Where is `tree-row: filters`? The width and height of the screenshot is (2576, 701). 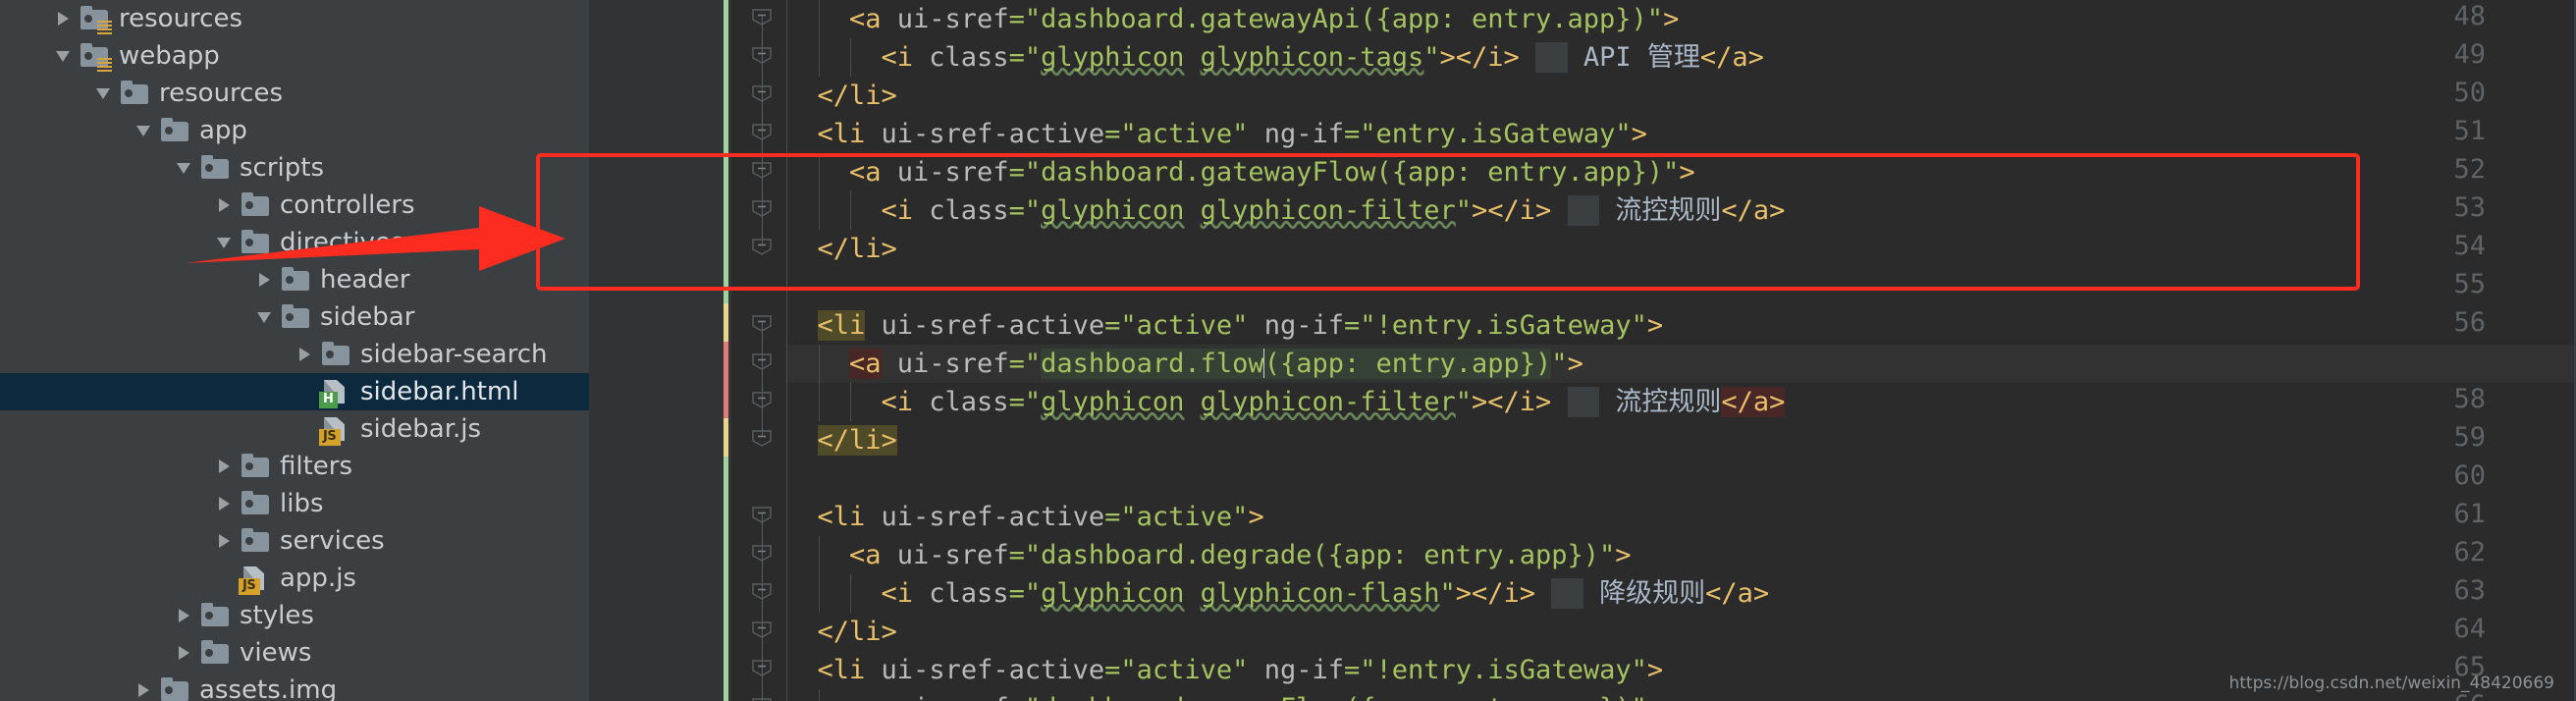 tree-row: filters is located at coordinates (294, 466).